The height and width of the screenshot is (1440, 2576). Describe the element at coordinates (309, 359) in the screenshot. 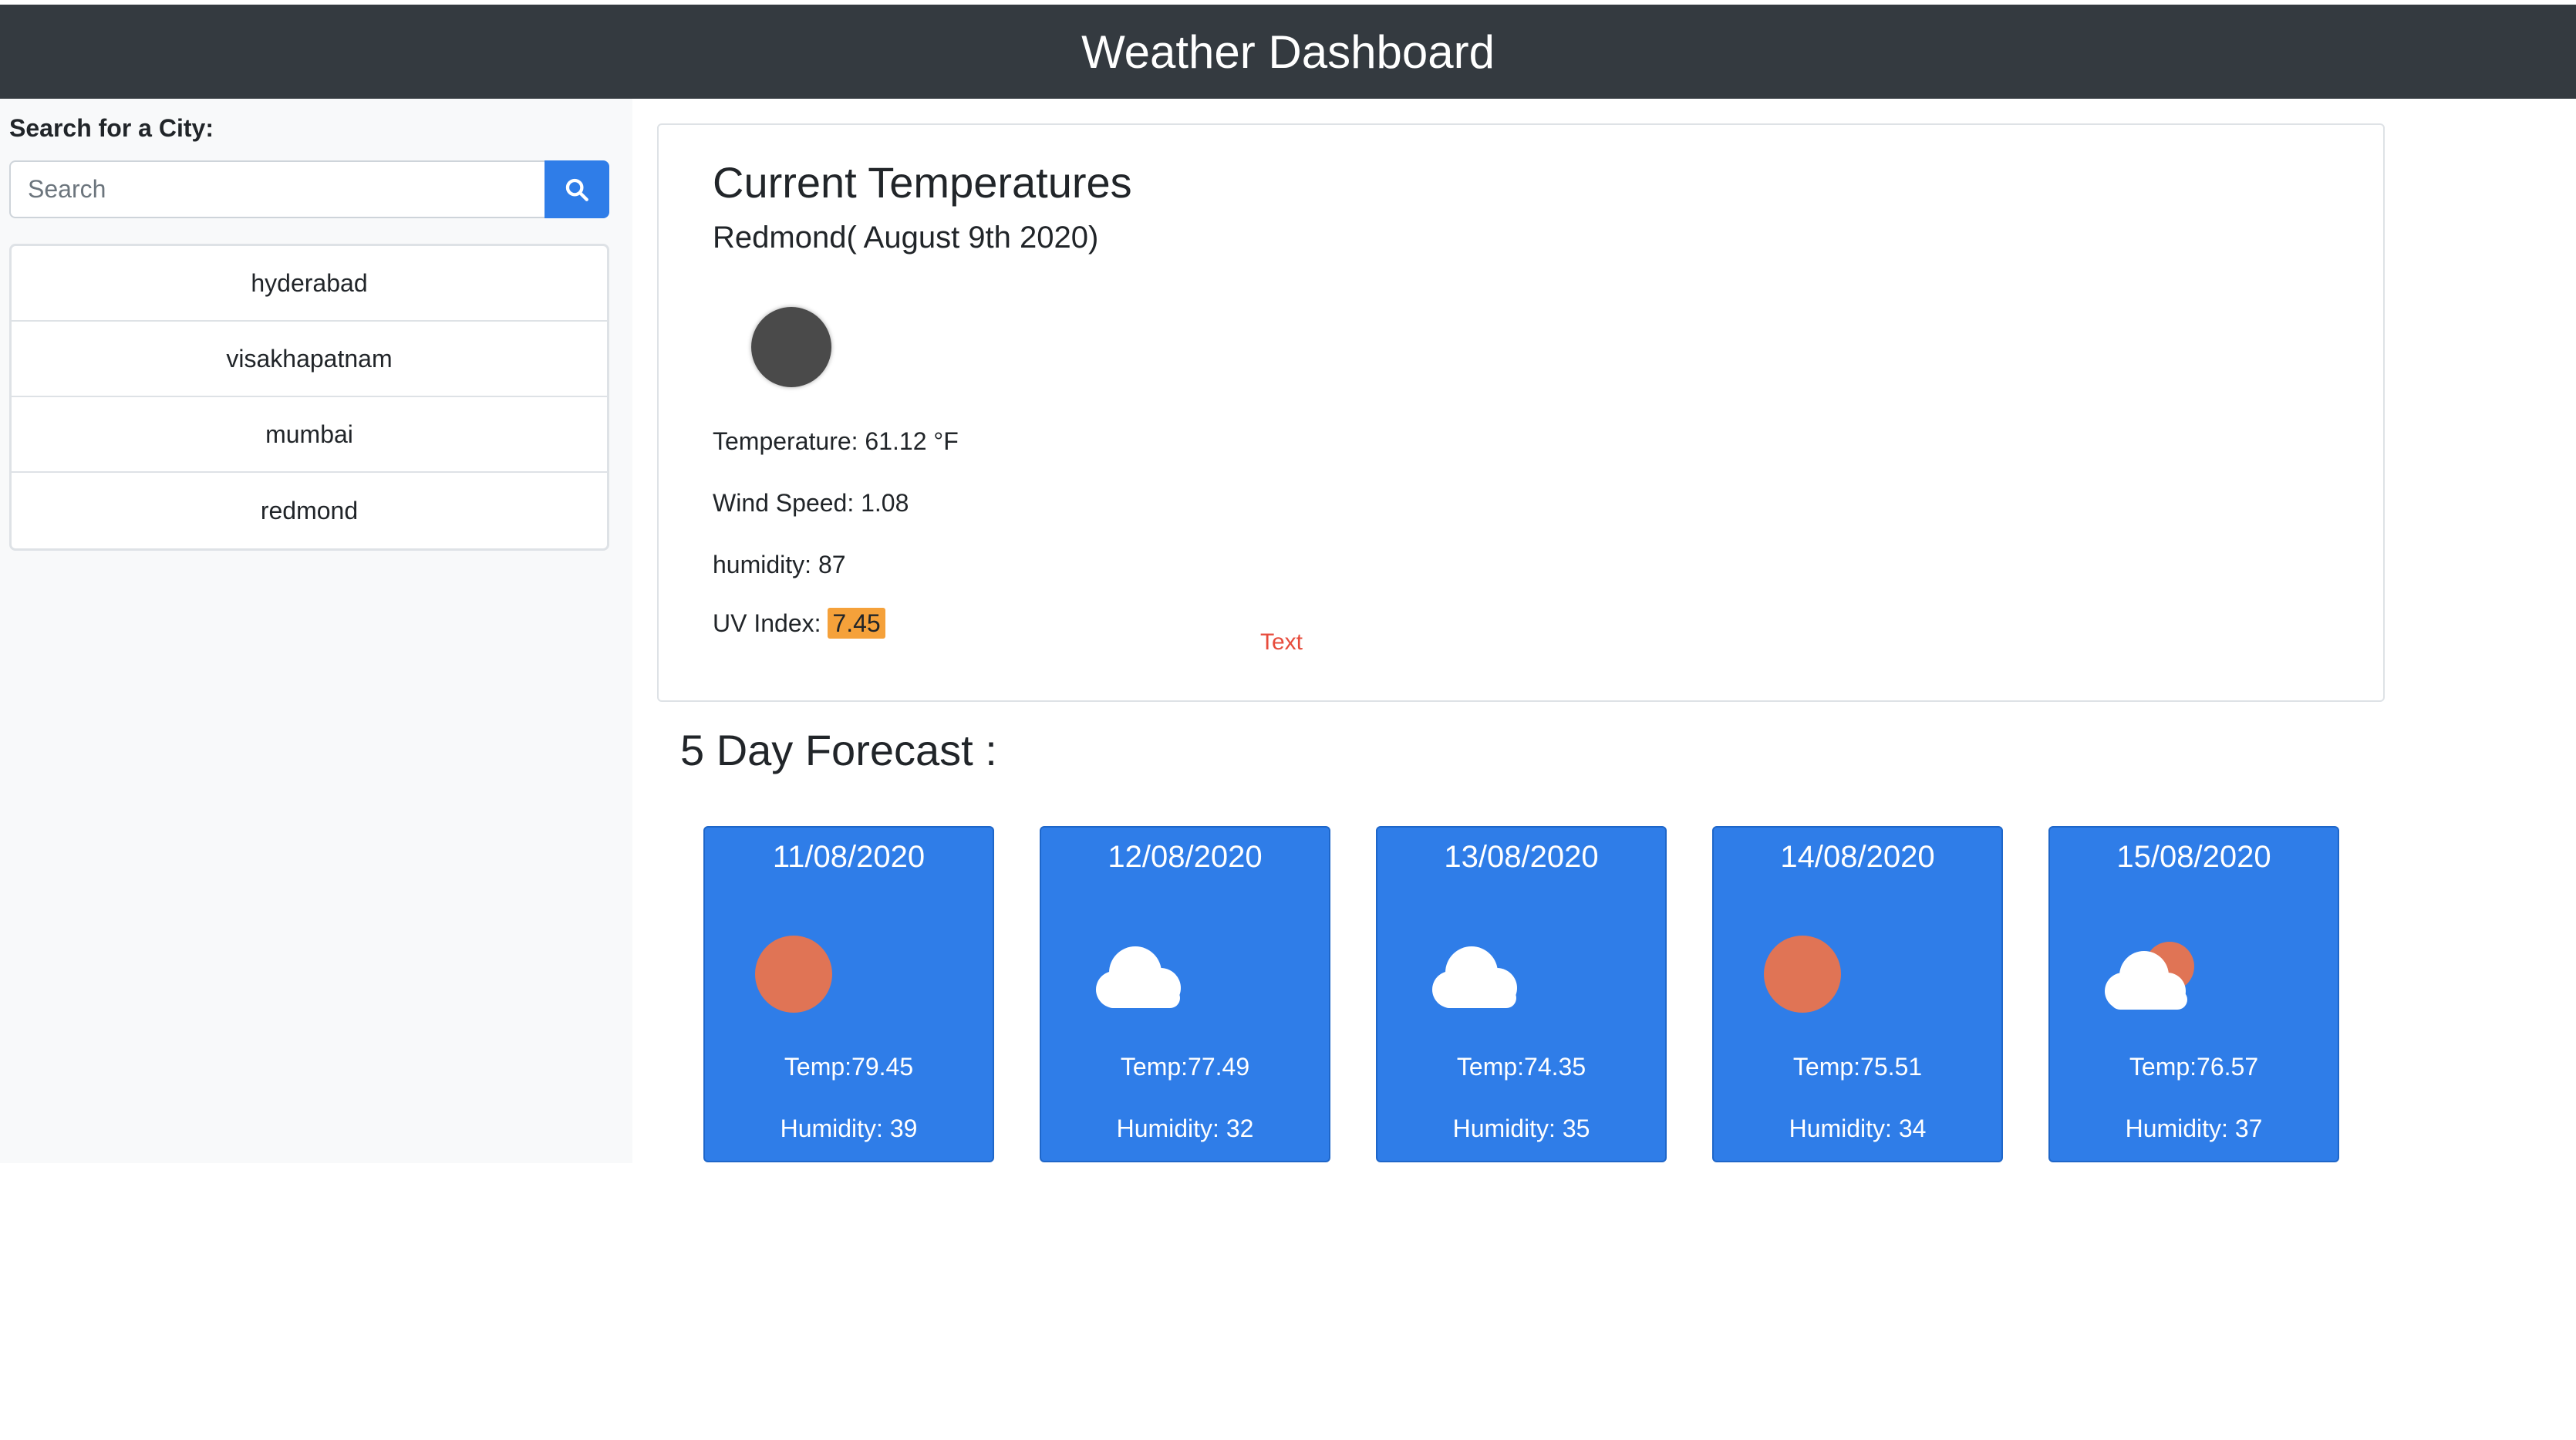

I see `city-history-item: visakhapatnam` at that location.